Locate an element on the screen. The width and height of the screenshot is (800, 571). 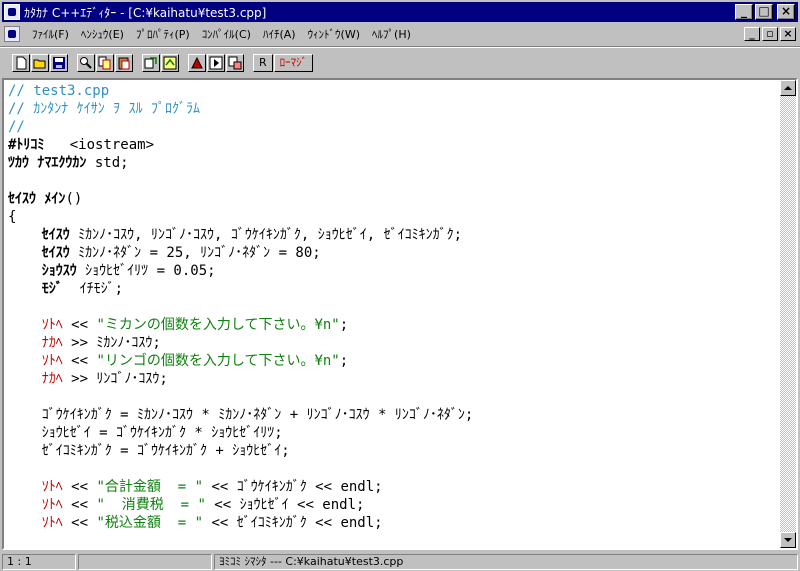
code-line: ﾂｶｳ ﾅﾏｴｸｳｶﾝ std; is located at coordinates (393, 163).